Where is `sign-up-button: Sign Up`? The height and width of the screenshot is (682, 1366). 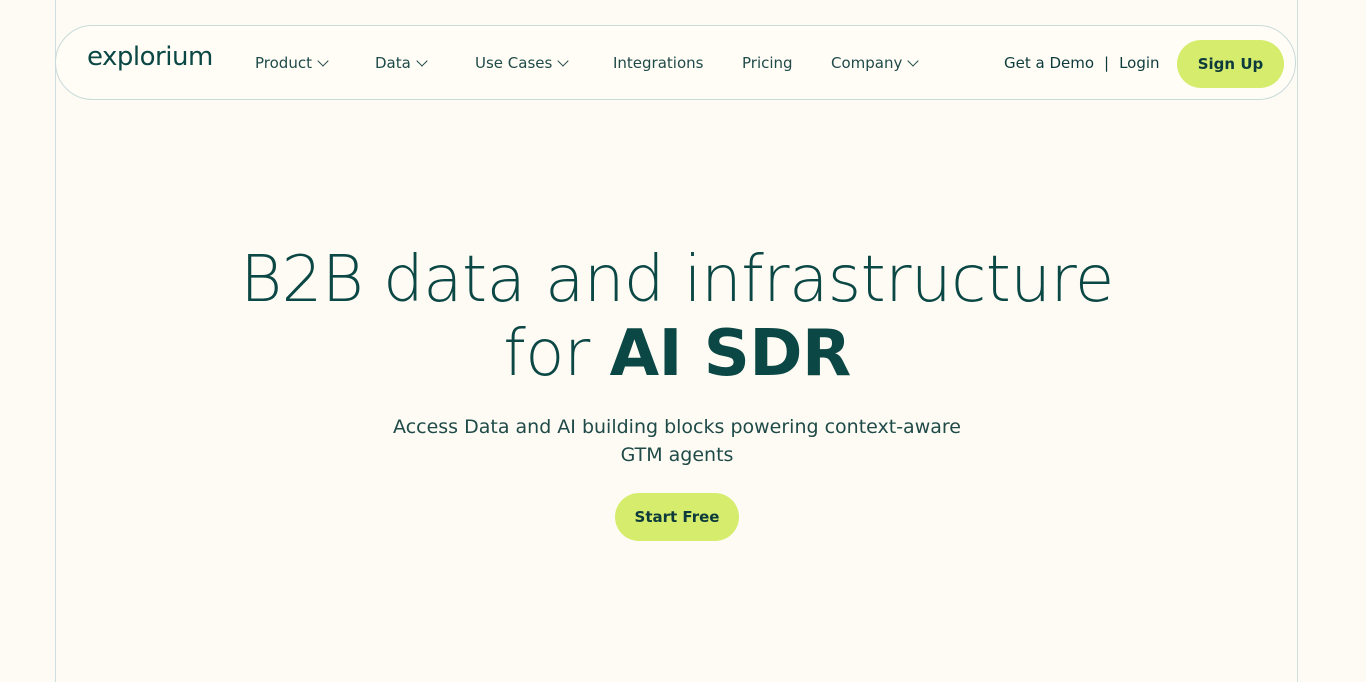
sign-up-button: Sign Up is located at coordinates (1230, 64).